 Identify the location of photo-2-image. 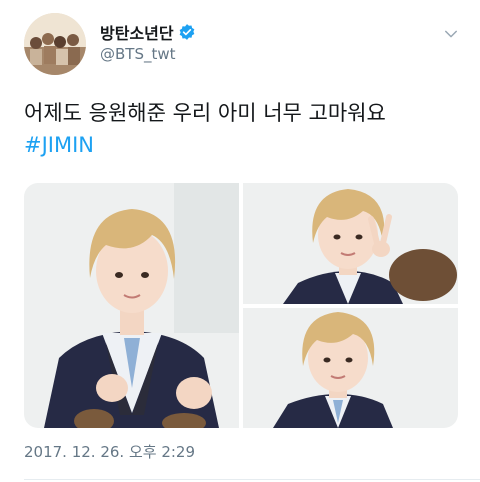
(350, 243).